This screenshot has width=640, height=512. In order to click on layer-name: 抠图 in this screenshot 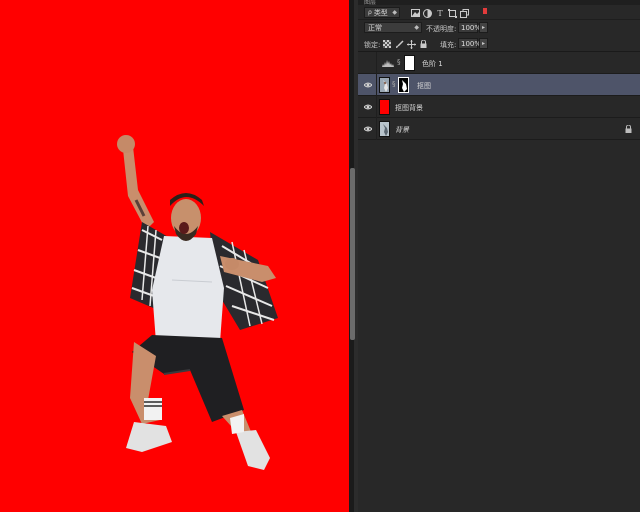, I will do `click(424, 86)`.